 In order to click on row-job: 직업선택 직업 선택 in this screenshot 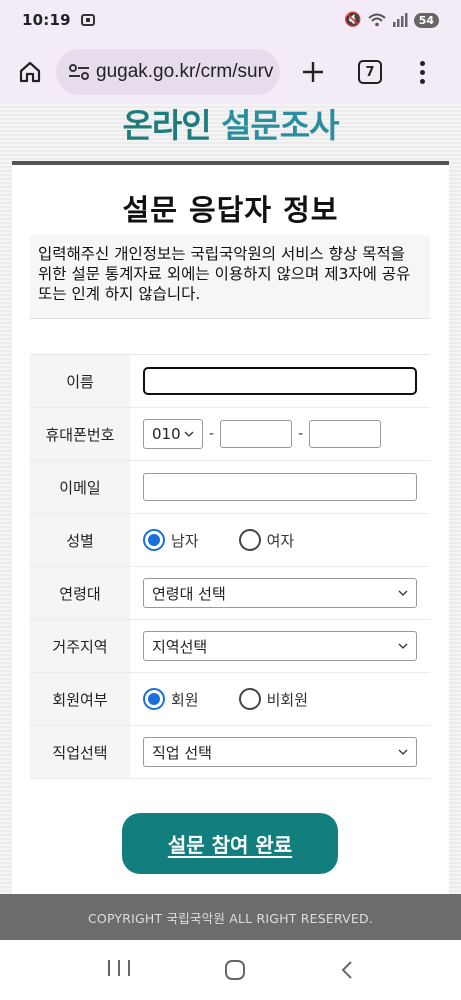, I will do `click(230, 752)`.